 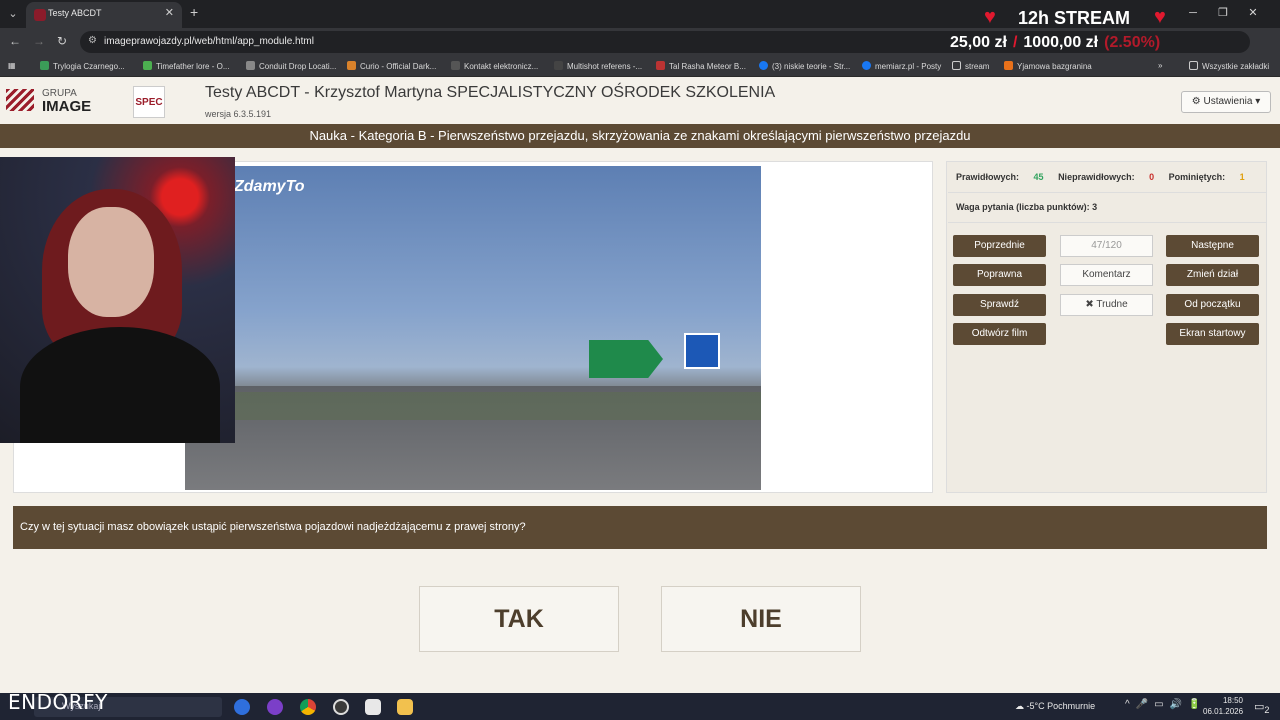 I want to click on stat-correct: Prawidłowych: 45, so click(x=1000, y=177).